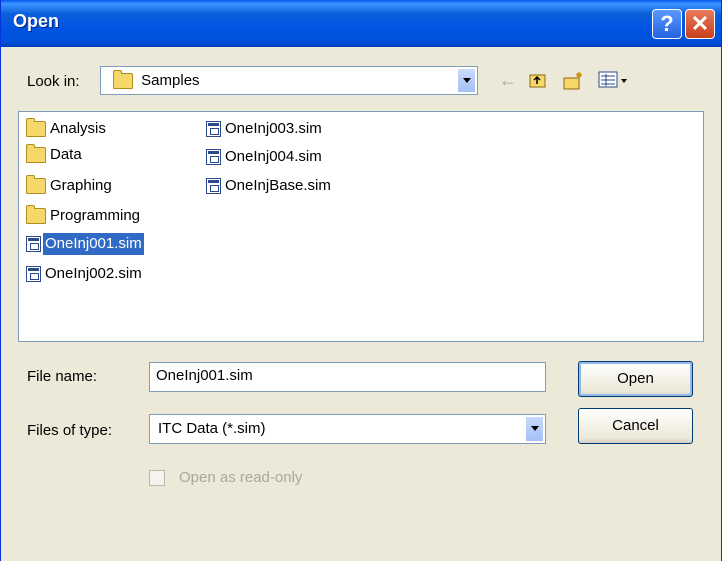  I want to click on list-item-folder-data: Data, so click(55, 155).